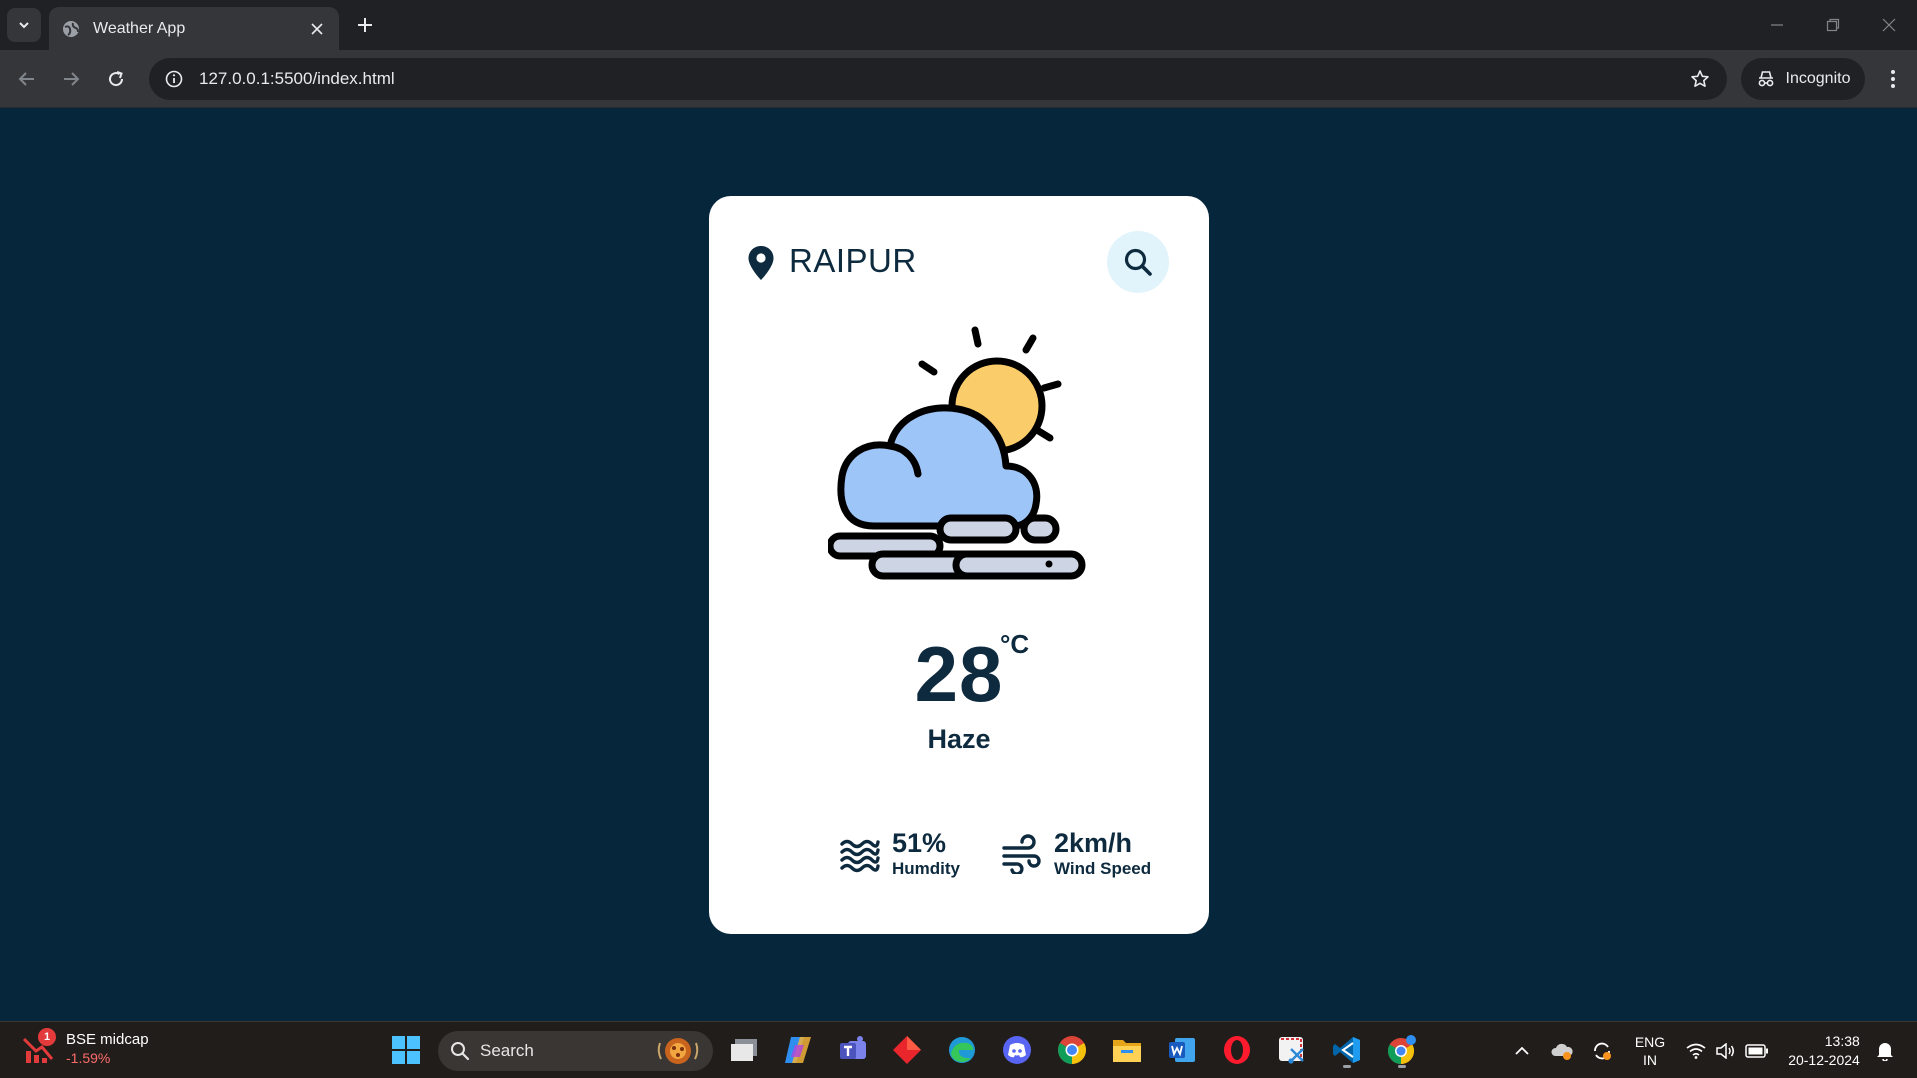  I want to click on red-diamond-app-icon, so click(907, 1050).